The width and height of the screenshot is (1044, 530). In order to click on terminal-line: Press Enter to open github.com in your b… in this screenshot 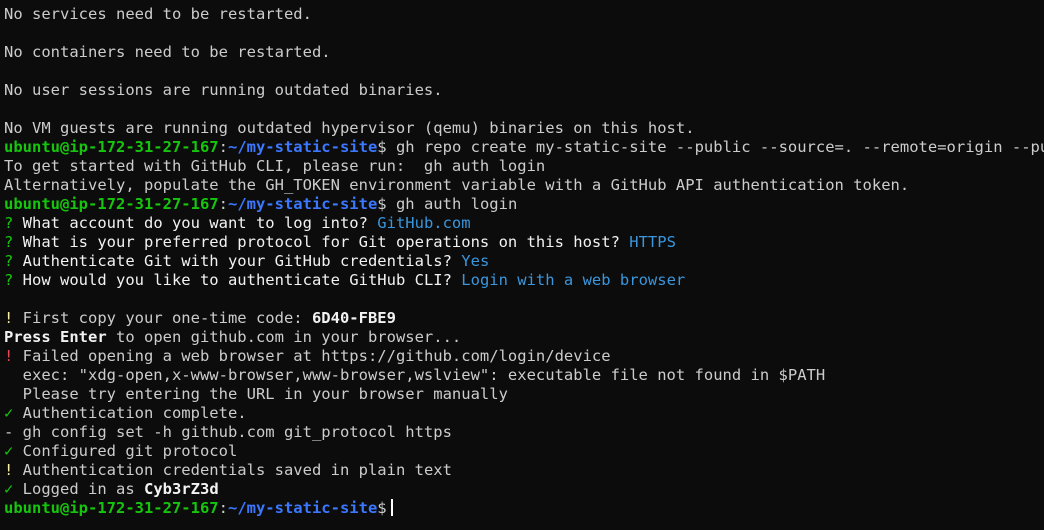, I will do `click(524, 337)`.